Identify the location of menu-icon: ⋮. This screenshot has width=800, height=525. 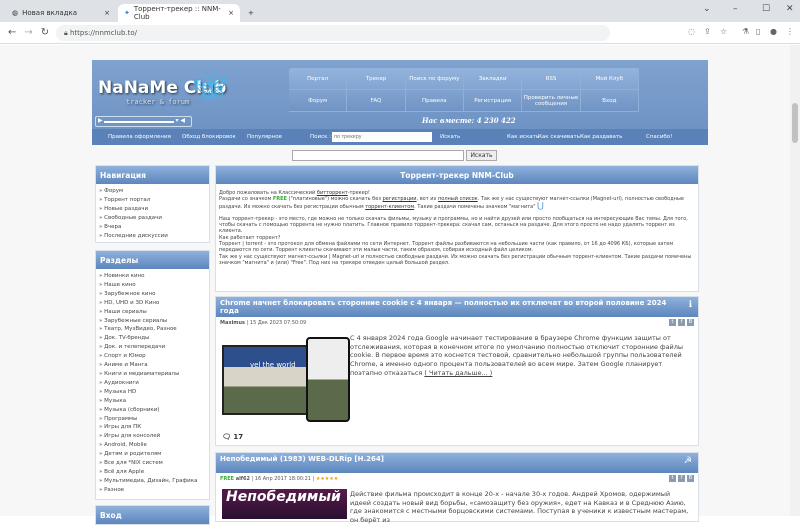
(790, 31).